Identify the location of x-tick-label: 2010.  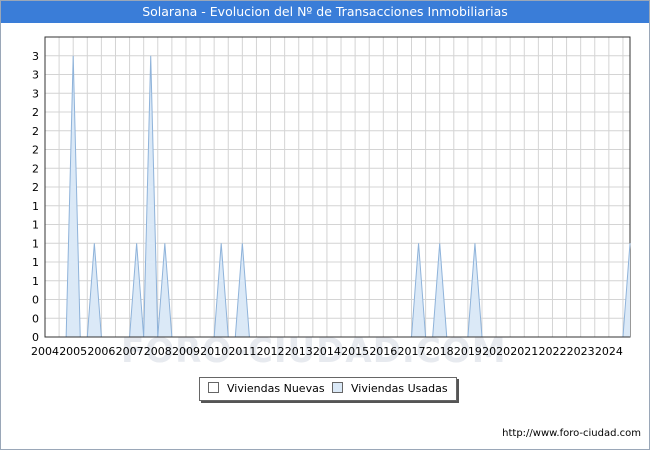
(214, 351).